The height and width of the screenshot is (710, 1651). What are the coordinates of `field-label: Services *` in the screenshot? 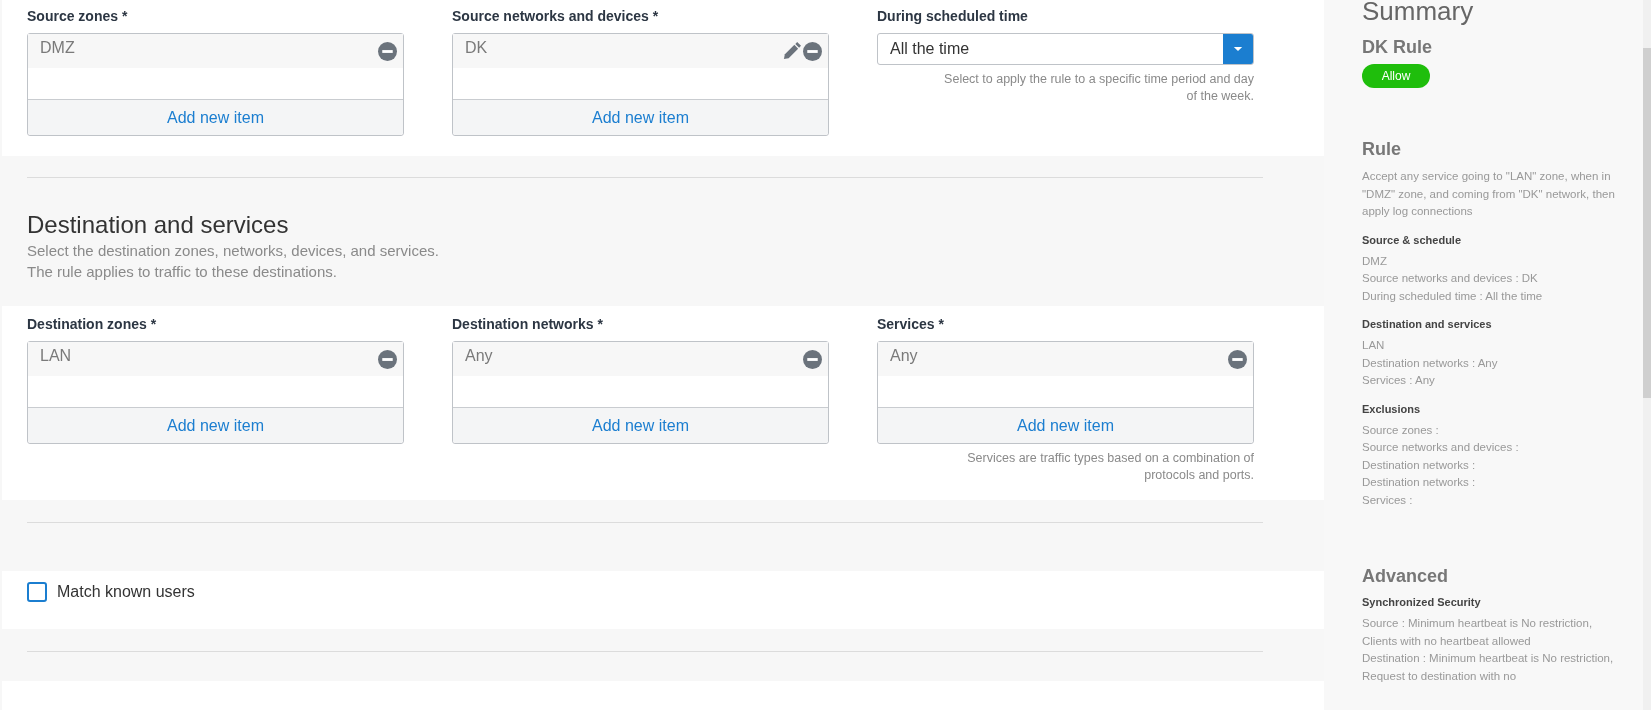 It's located at (911, 324).